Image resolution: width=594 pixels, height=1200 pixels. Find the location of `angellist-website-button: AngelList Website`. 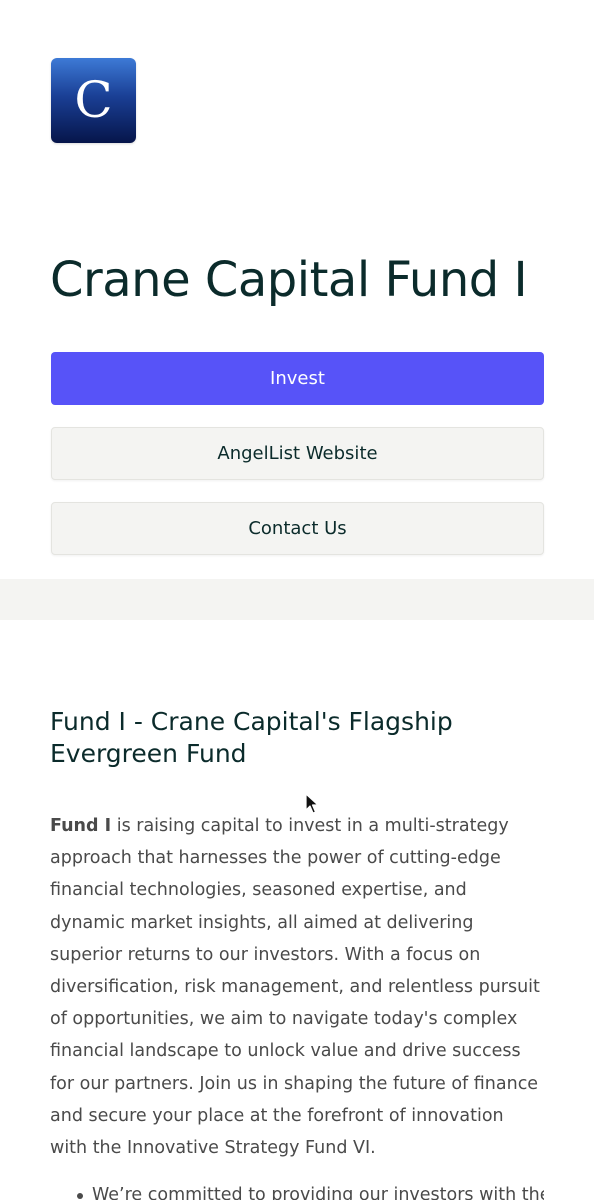

angellist-website-button: AngelList Website is located at coordinates (297, 453).